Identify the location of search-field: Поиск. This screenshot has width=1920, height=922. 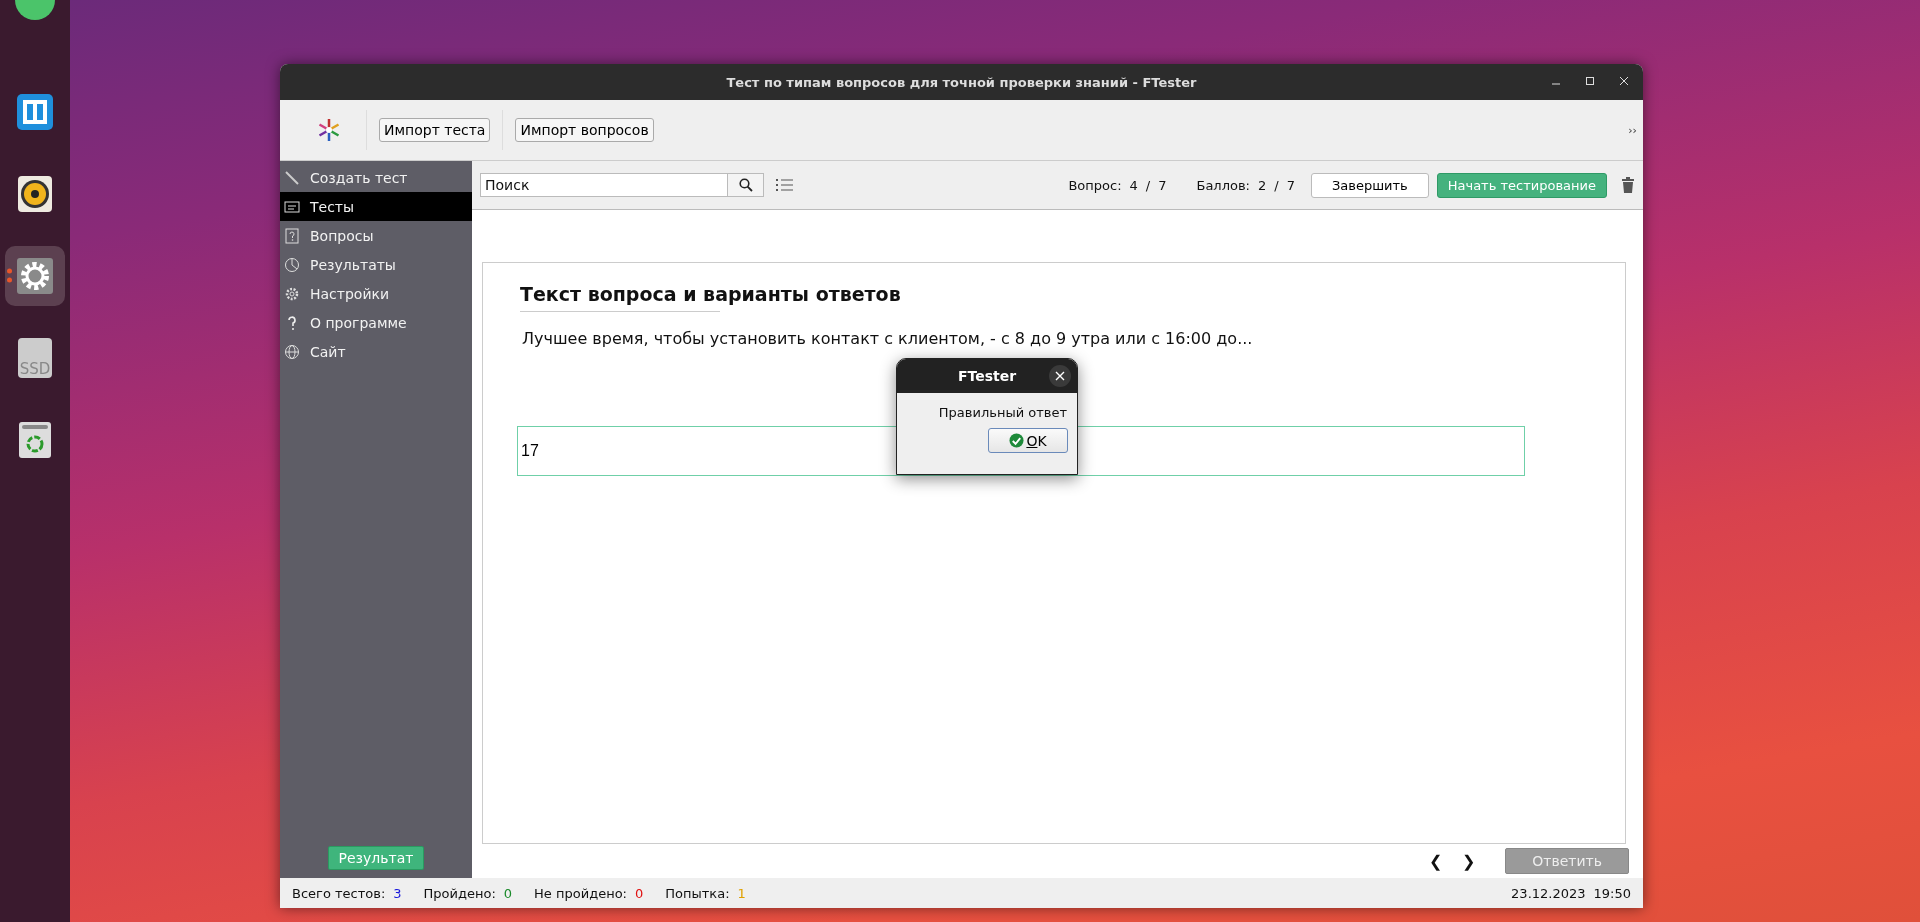
(604, 185).